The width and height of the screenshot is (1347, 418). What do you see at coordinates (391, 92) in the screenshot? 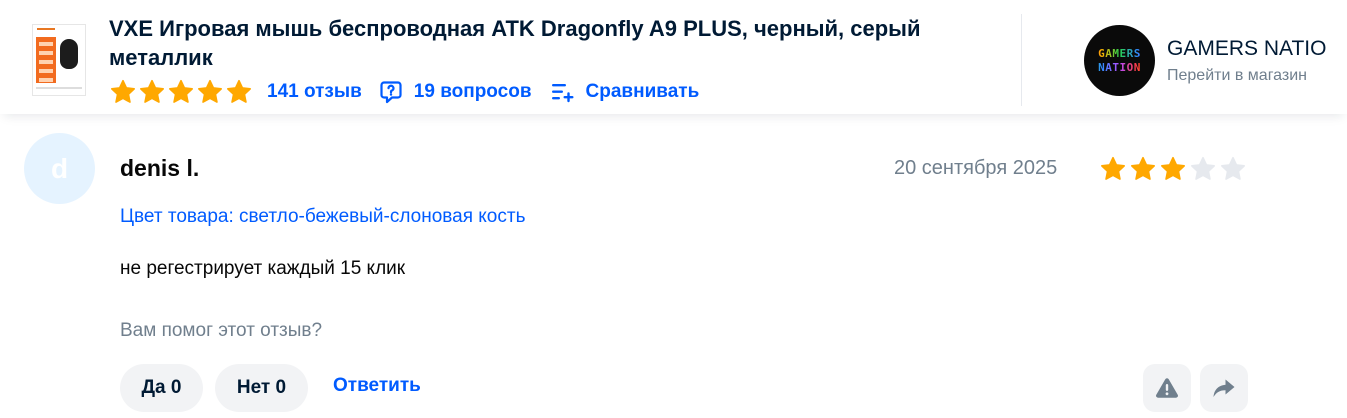
I see `question-bubble-icon` at bounding box center [391, 92].